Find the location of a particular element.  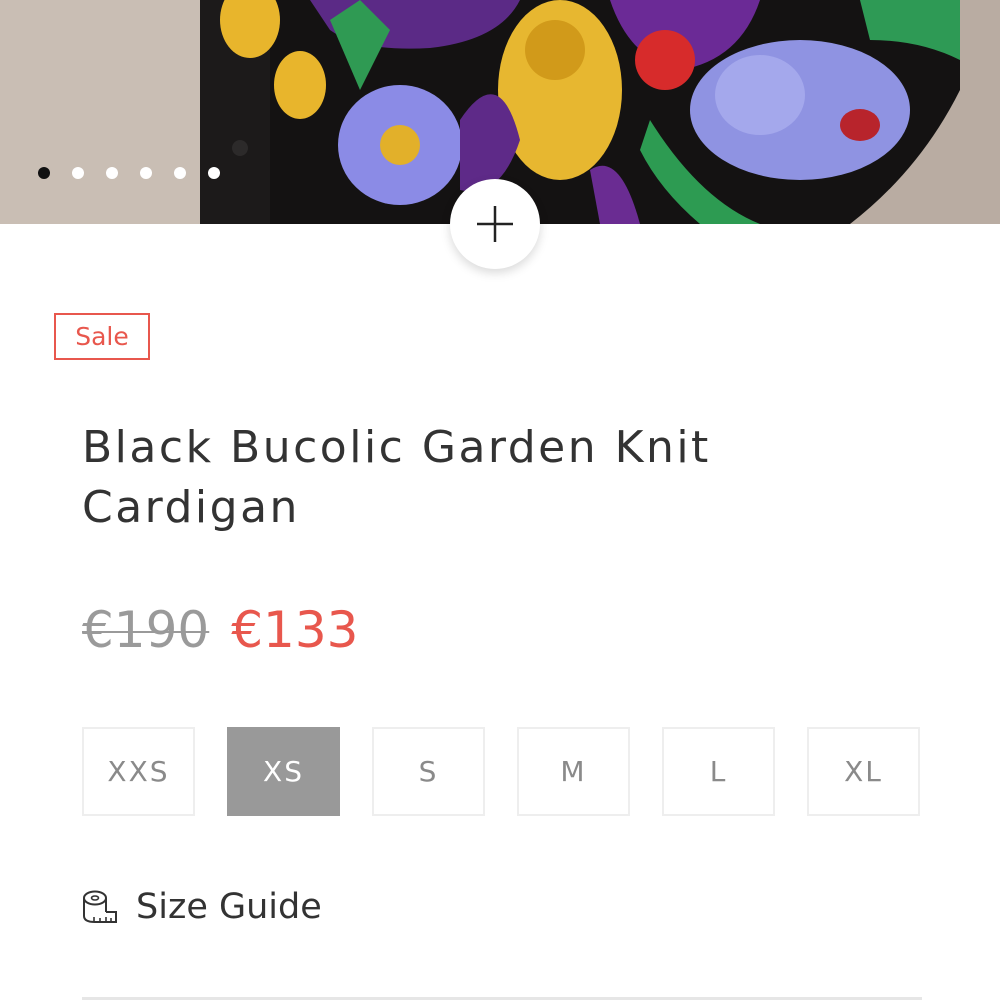

size-option-xxs: XXS is located at coordinates (138, 771).